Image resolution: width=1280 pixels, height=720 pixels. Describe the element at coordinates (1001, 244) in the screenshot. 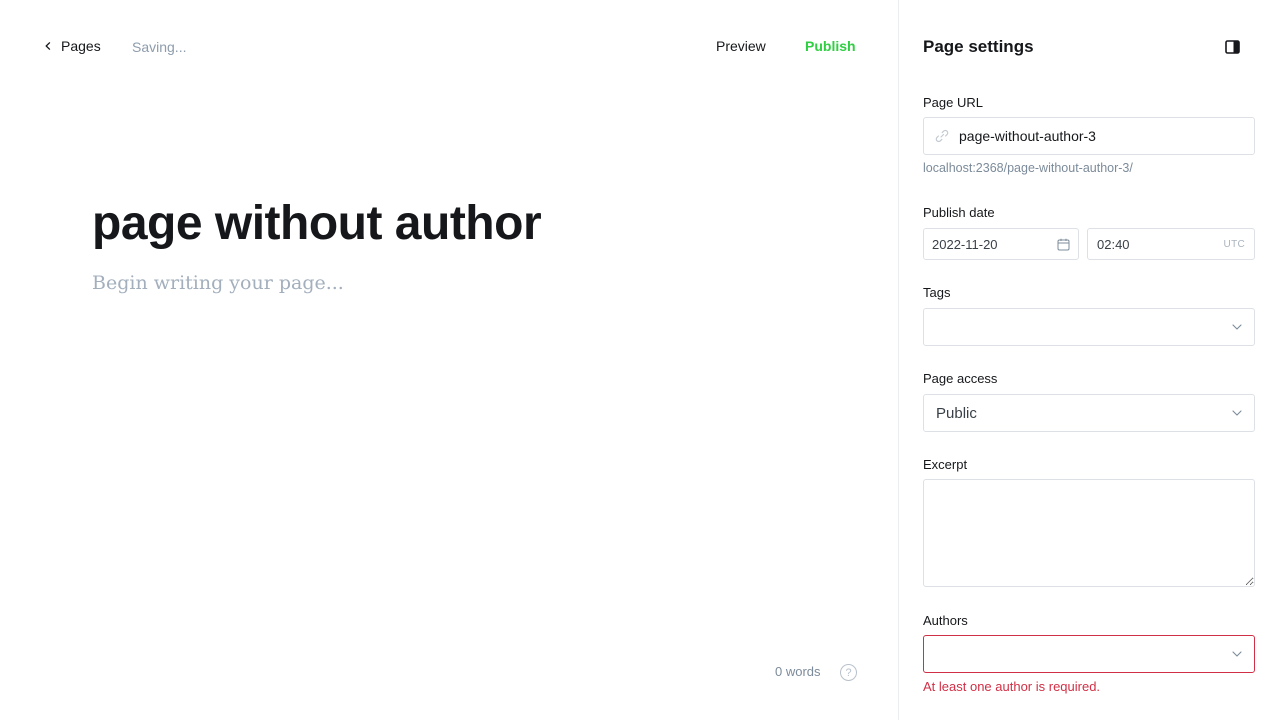

I see `publish-date-field: 2022-11-20` at that location.